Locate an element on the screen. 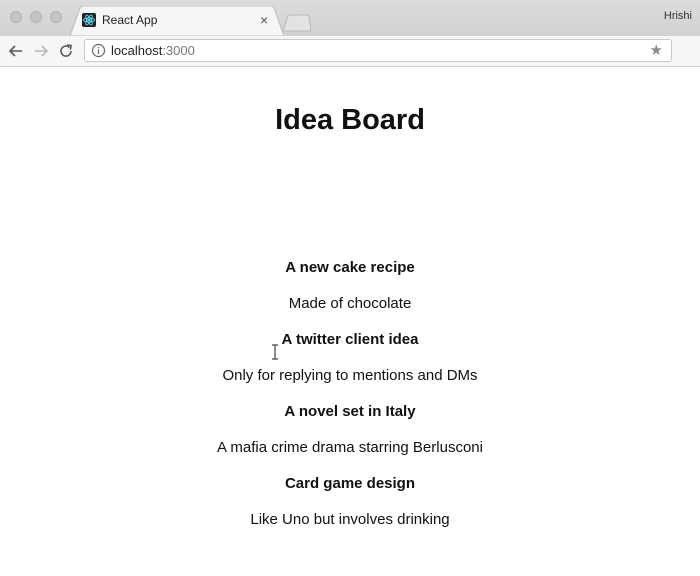 The image size is (700, 576). profile-name: Hrishi is located at coordinates (678, 16).